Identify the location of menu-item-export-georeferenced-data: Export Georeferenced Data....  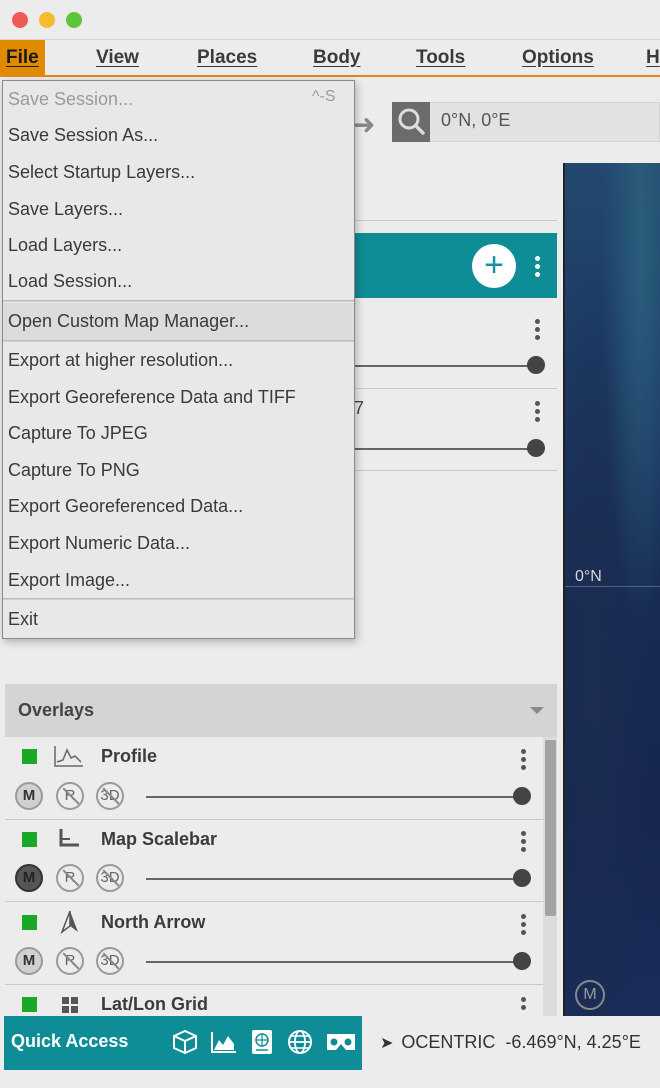
(125, 506).